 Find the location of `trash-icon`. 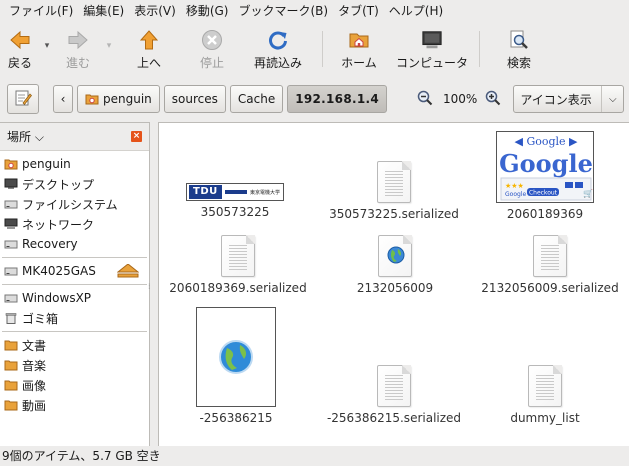

trash-icon is located at coordinates (11, 318).